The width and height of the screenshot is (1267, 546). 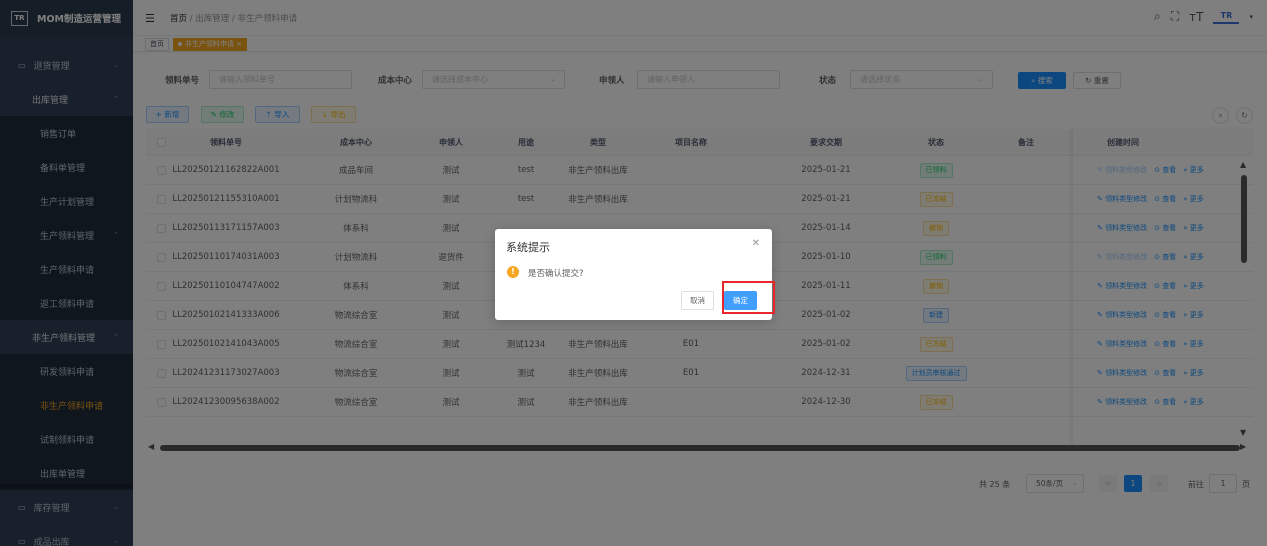 I want to click on dialog-title: 系统提示, so click(x=528, y=247).